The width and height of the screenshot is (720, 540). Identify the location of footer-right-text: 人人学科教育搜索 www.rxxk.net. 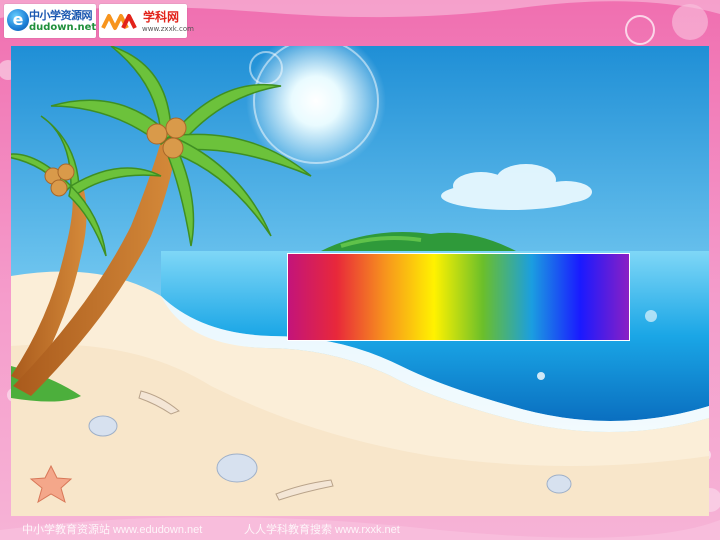
(322, 530).